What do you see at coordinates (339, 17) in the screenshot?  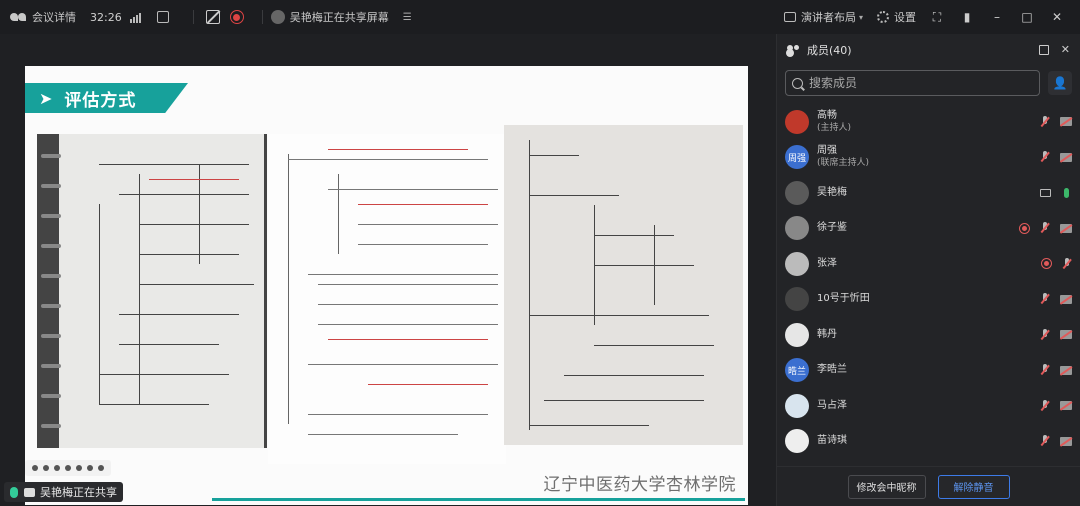 I see `sharing-status: 吴艳梅正在共享屏幕` at bounding box center [339, 17].